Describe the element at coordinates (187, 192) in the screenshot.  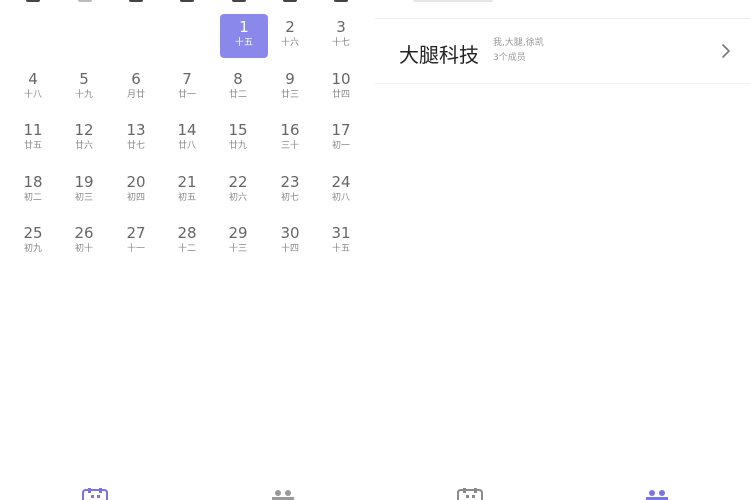
I see `calendar-day: 21 初五` at that location.